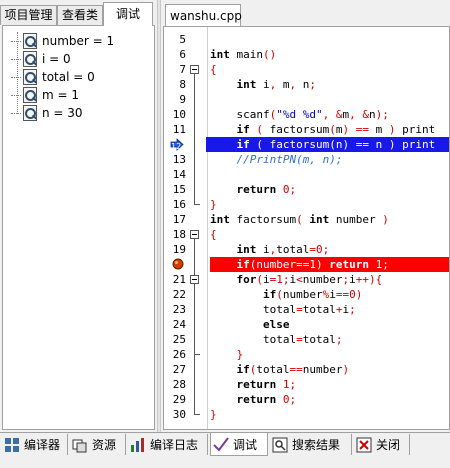  Describe the element at coordinates (175, 219) in the screenshot. I see `line-number: 17` at that location.